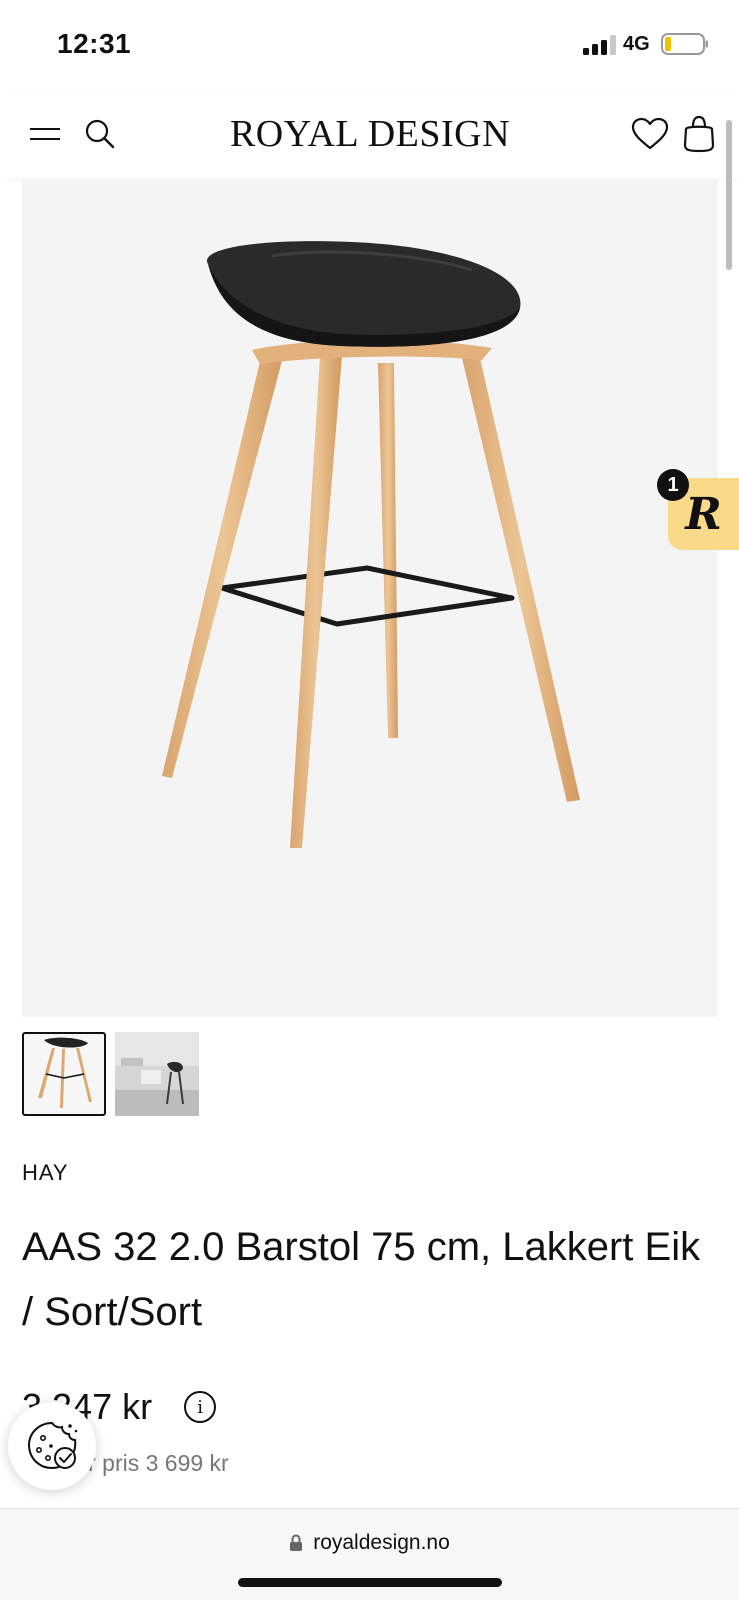  Describe the element at coordinates (699, 134) in the screenshot. I see `bag-icon` at that location.